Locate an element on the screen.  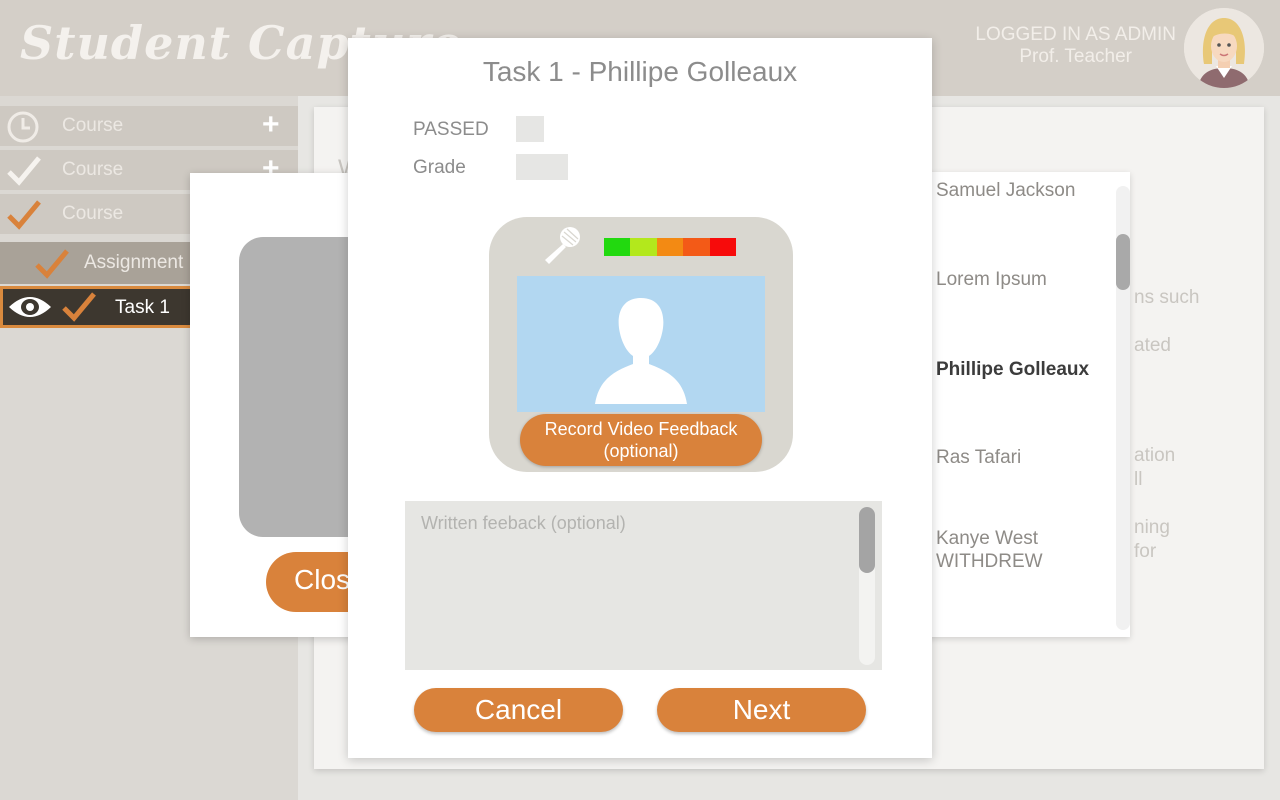
grade-input is located at coordinates (542, 167).